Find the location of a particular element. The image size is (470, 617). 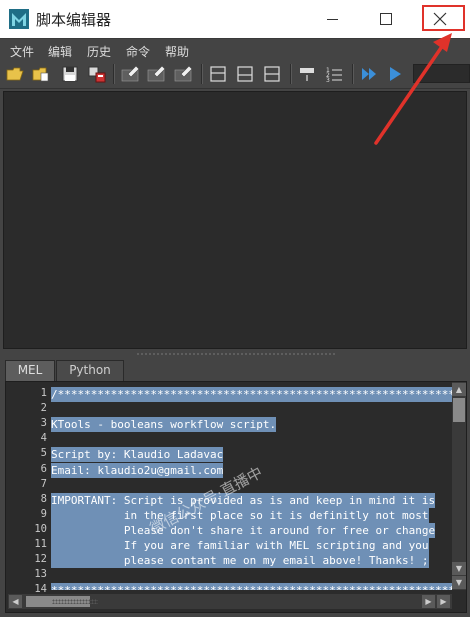

line-number: 12 is located at coordinates (40, 559).